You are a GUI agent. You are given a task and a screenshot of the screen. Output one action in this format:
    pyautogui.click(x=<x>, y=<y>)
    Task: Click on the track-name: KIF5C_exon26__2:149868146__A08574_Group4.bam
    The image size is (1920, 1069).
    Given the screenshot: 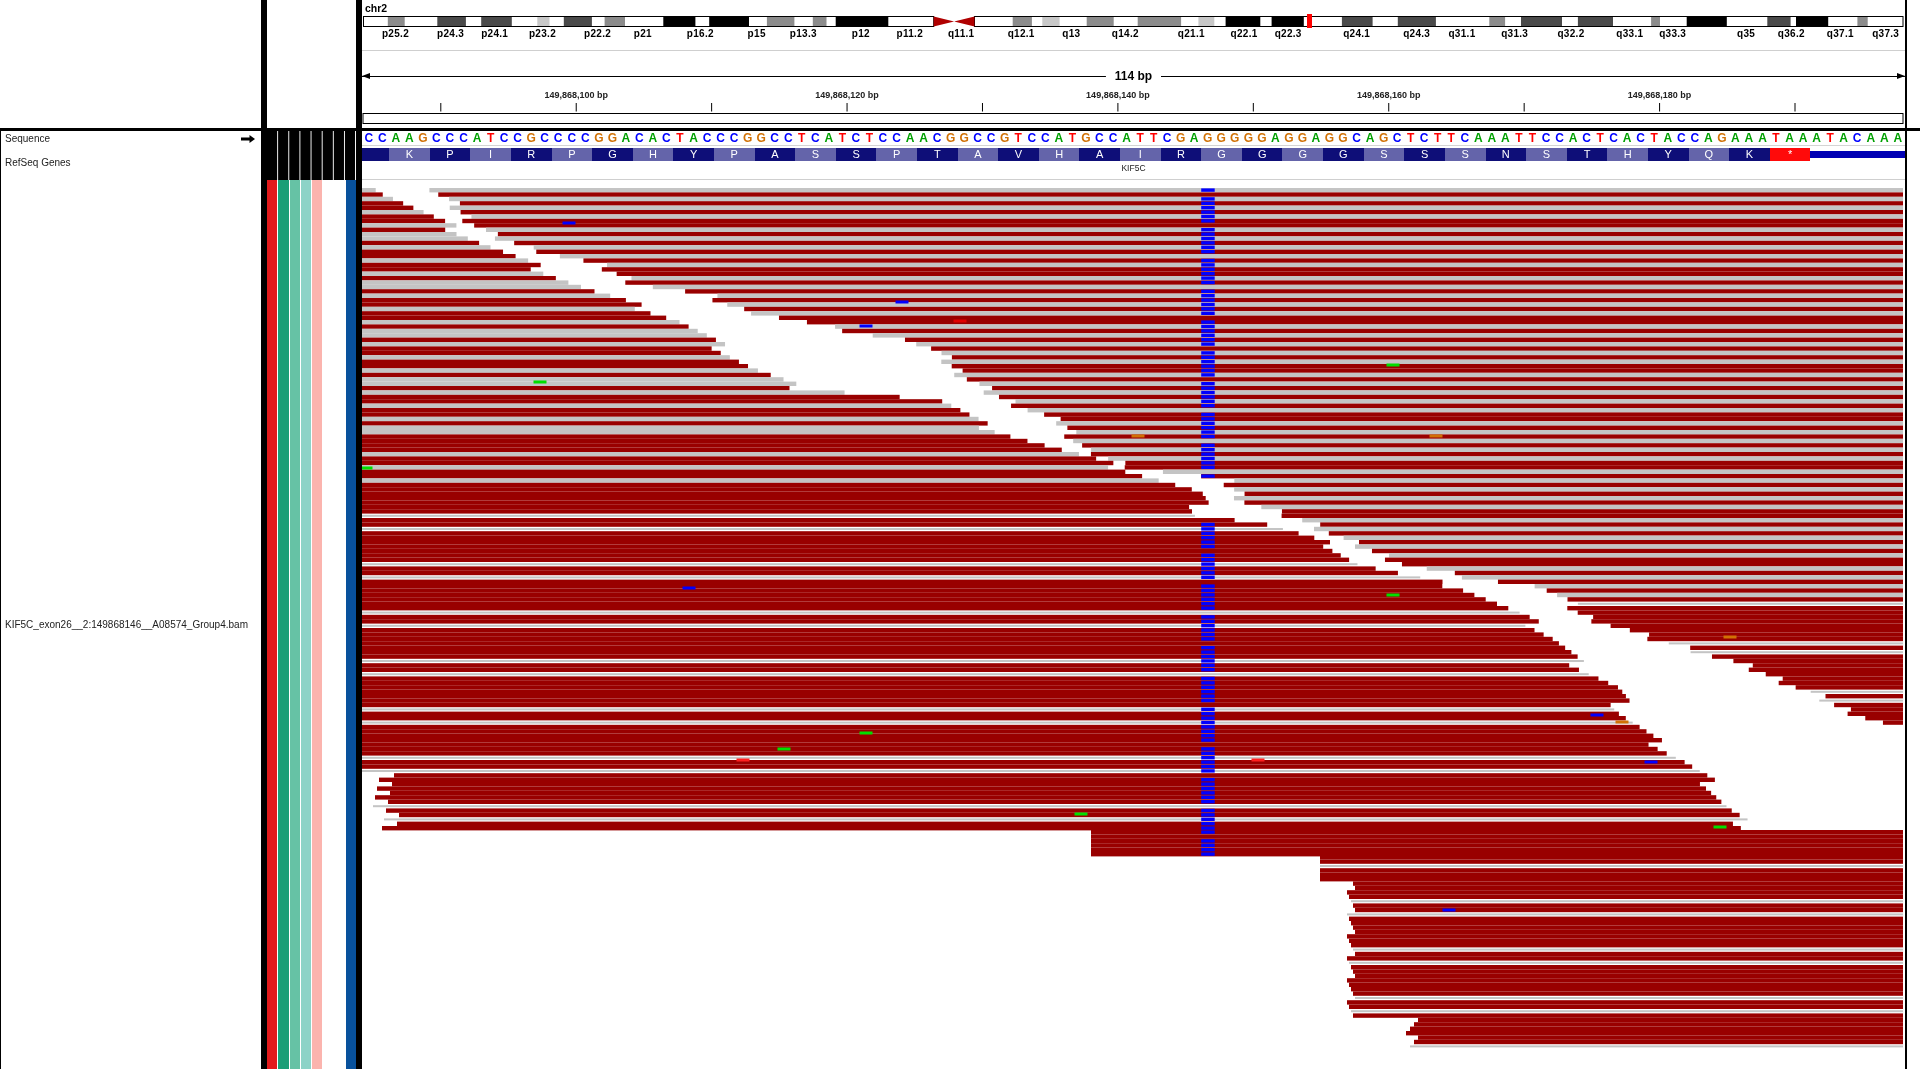 What is the action you would take?
    pyautogui.click(x=126, y=624)
    